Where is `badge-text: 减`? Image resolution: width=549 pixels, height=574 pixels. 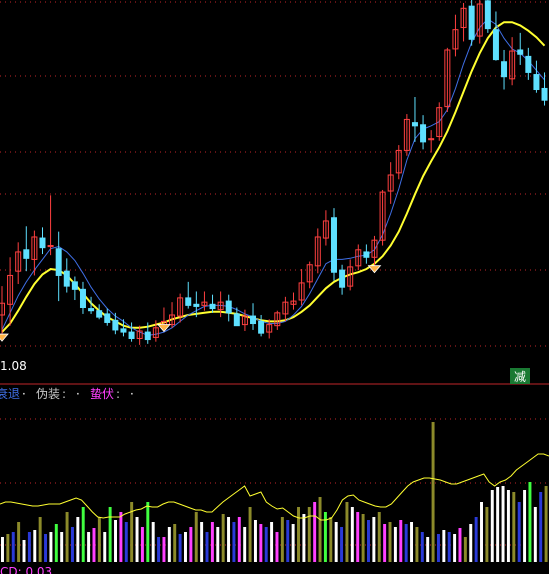 badge-text: 减 is located at coordinates (520, 377).